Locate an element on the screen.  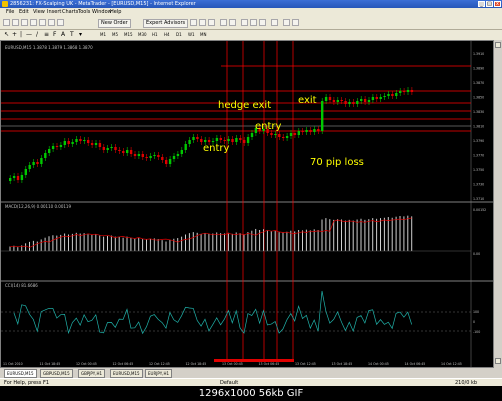
tab-gbpusd-m15: GBPUSD,M15 is located at coordinates (56, 373).